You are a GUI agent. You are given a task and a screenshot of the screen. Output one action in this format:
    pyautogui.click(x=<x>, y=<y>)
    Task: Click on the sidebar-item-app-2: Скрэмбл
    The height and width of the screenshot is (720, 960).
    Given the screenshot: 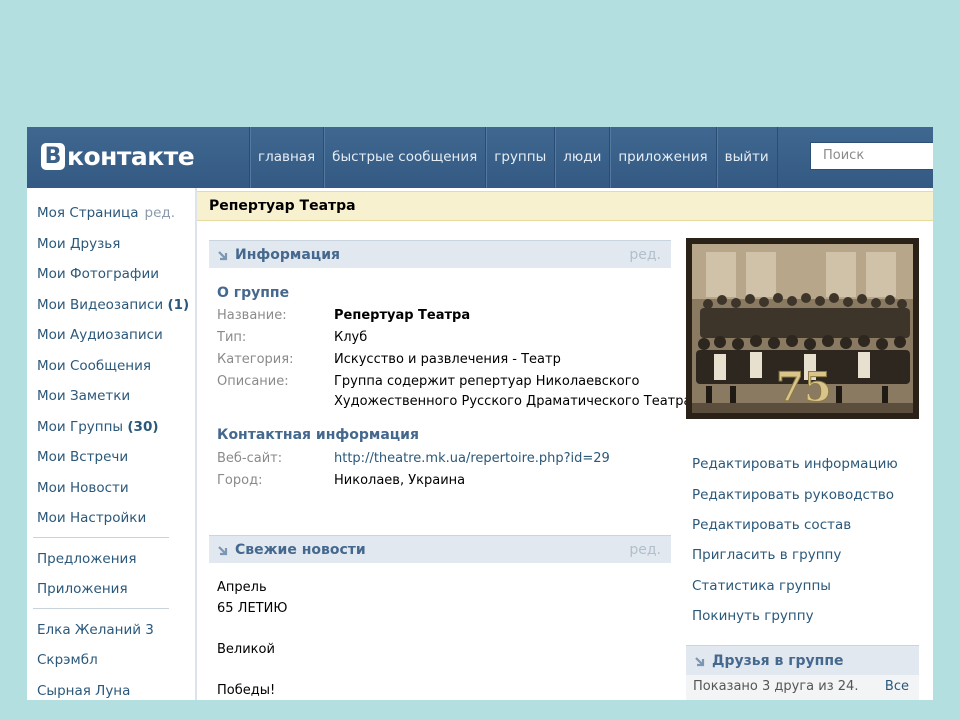 What is the action you would take?
    pyautogui.click(x=67, y=660)
    